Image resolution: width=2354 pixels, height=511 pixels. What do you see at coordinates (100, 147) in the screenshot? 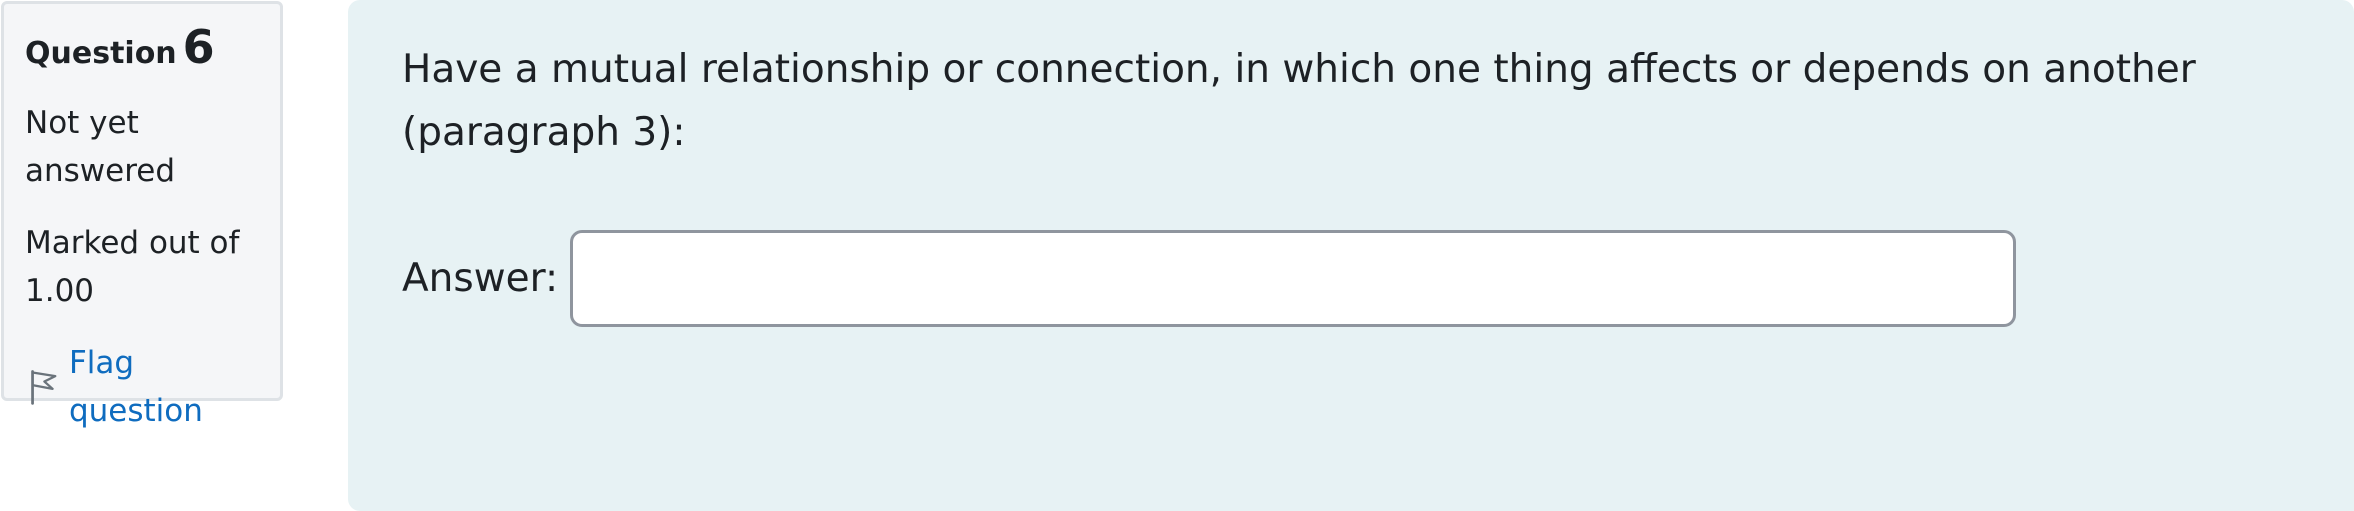
I see `question-state: Not yet answered` at bounding box center [100, 147].